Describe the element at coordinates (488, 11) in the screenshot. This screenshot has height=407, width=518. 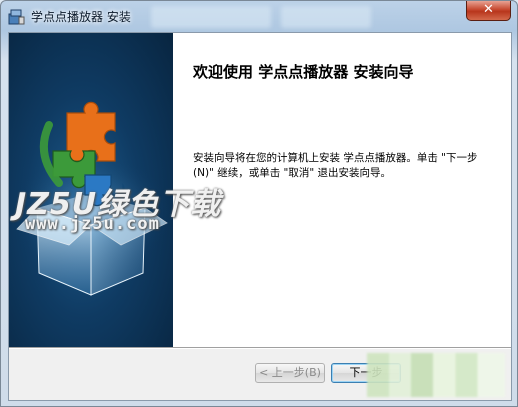
I see `close-button: ✕` at that location.